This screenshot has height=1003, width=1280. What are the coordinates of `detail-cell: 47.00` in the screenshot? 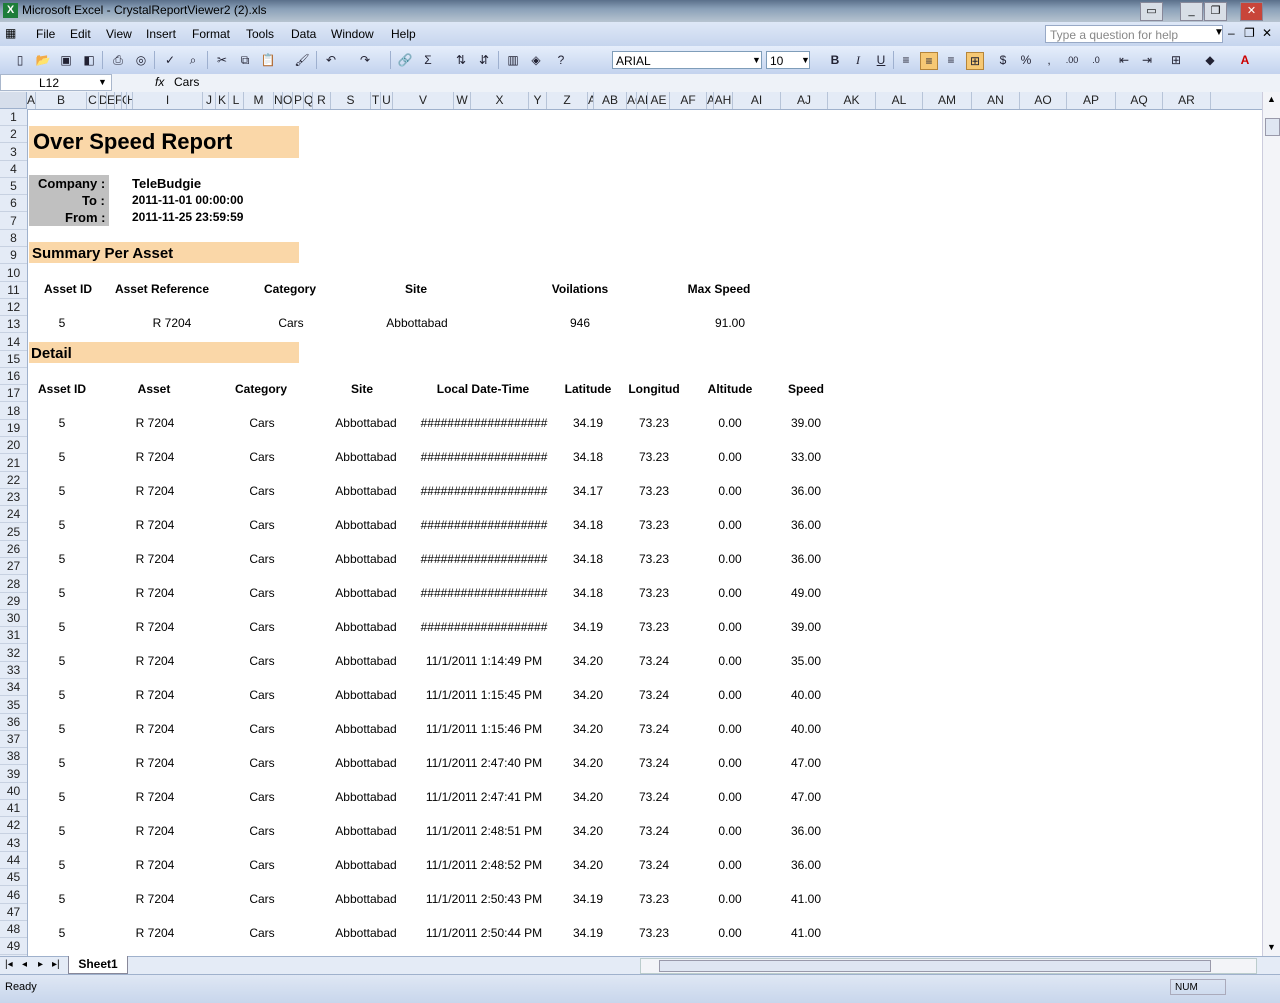 It's located at (806, 797).